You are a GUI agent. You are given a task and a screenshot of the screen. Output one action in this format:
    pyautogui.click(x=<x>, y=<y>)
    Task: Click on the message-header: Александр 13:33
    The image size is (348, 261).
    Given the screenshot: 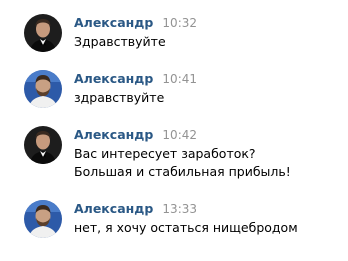 What is the action you would take?
    pyautogui.click(x=135, y=208)
    